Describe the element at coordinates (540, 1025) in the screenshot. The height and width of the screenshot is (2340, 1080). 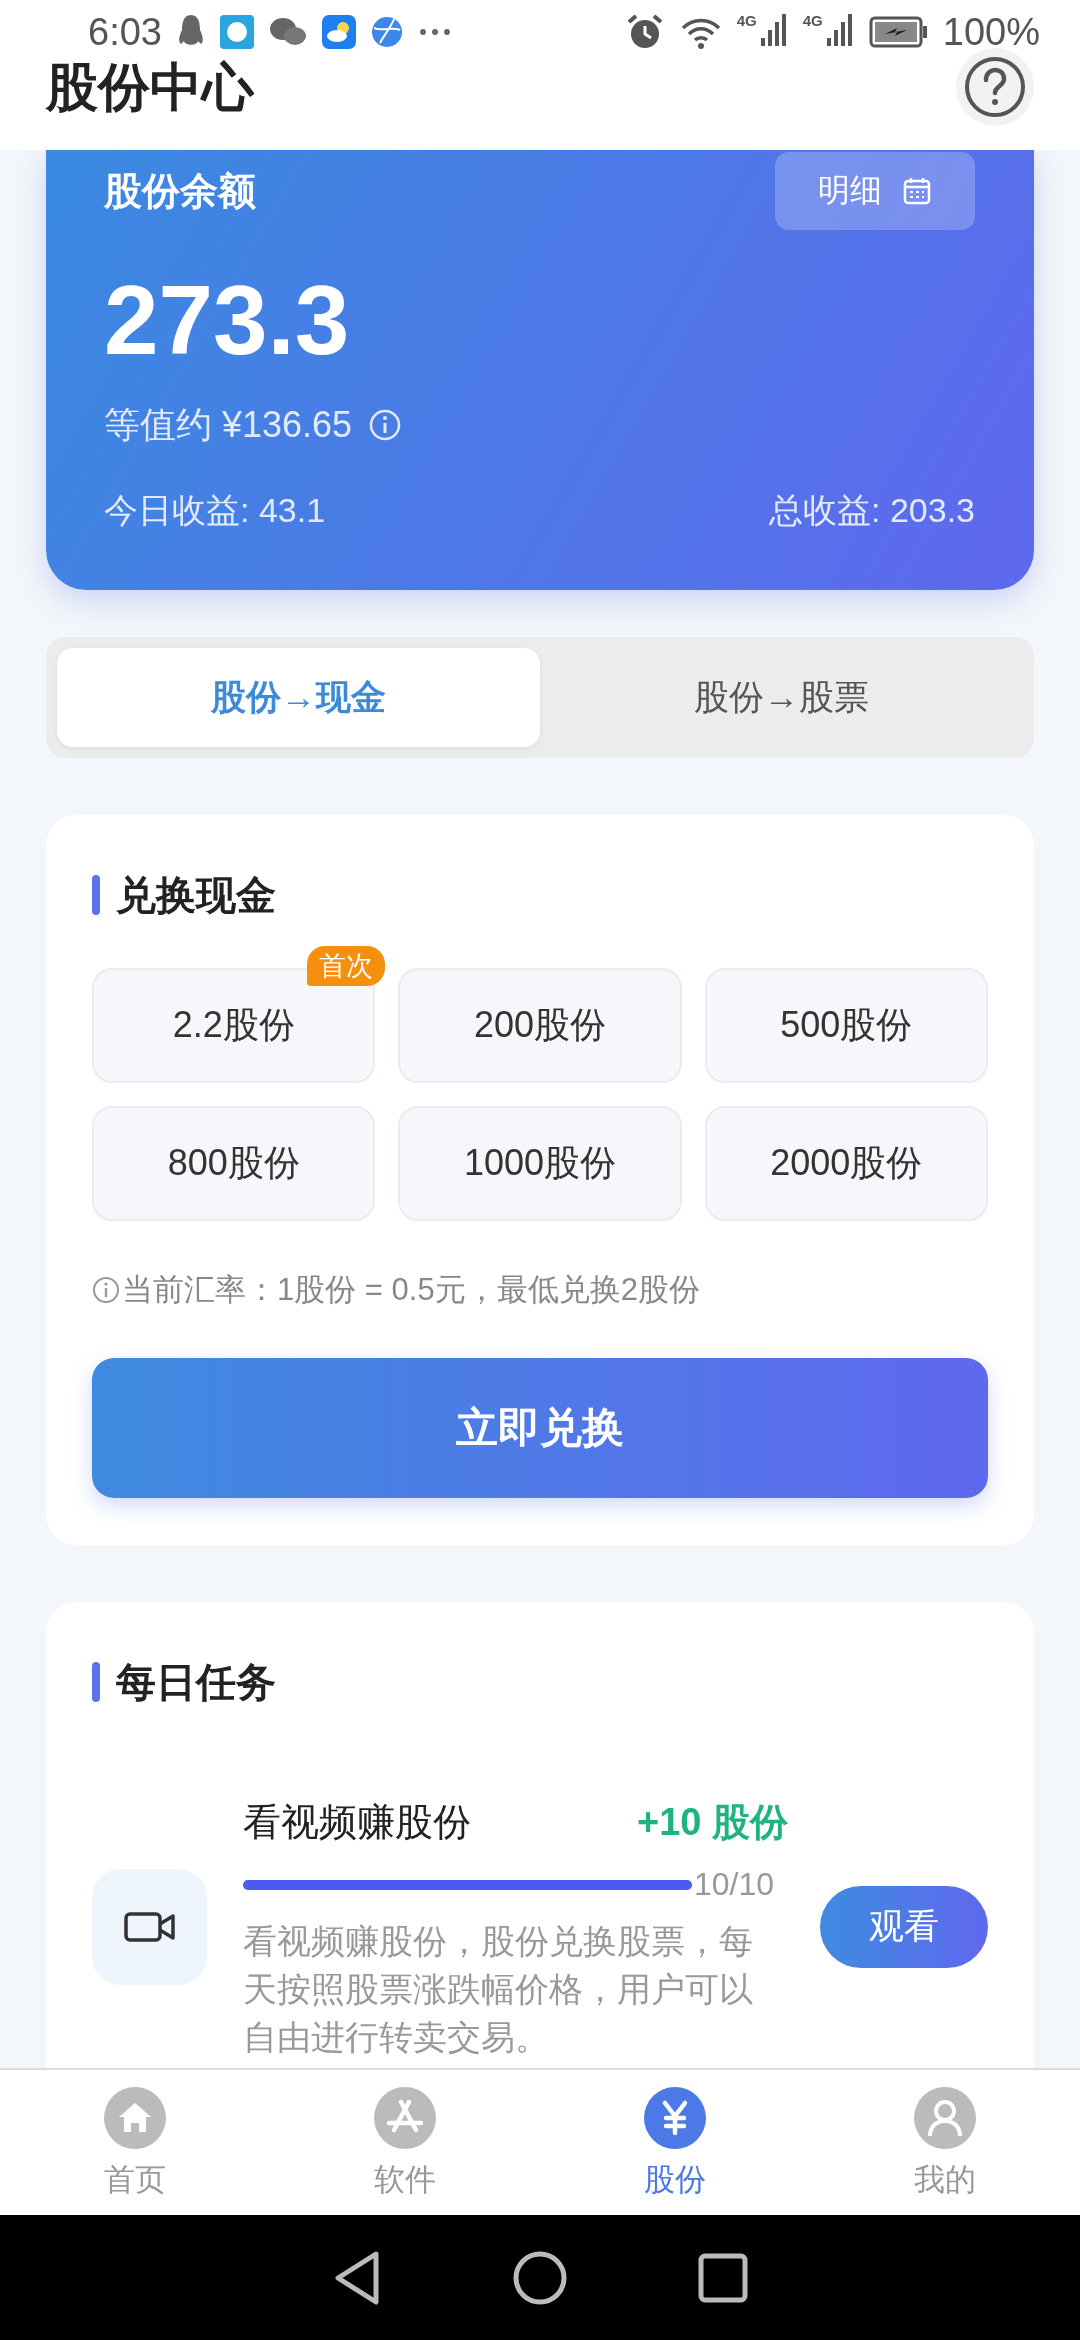
I see `amount-option: 200股份` at that location.